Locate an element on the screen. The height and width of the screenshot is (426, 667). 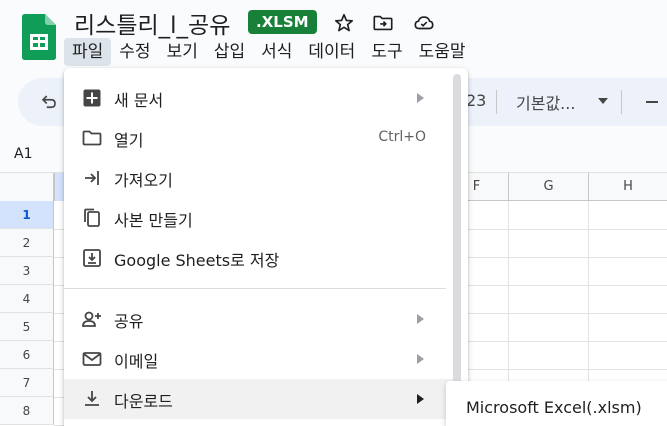
menu-item-label: 새 문서 is located at coordinates (139, 100).